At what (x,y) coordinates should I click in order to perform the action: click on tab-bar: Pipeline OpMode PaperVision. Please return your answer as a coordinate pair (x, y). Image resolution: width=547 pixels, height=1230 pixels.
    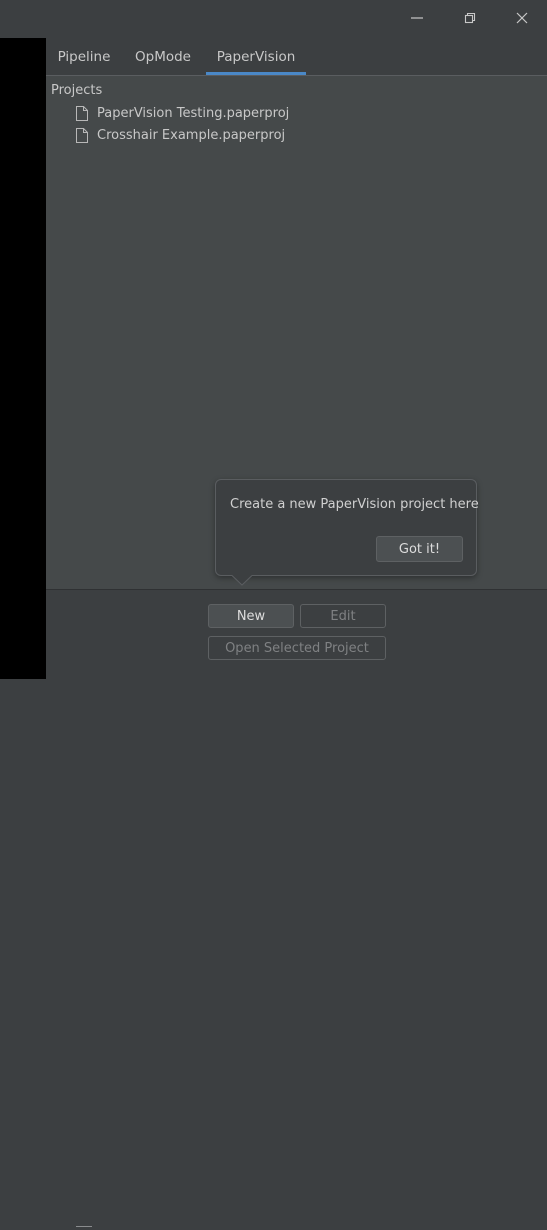
    Looking at the image, I should click on (296, 57).